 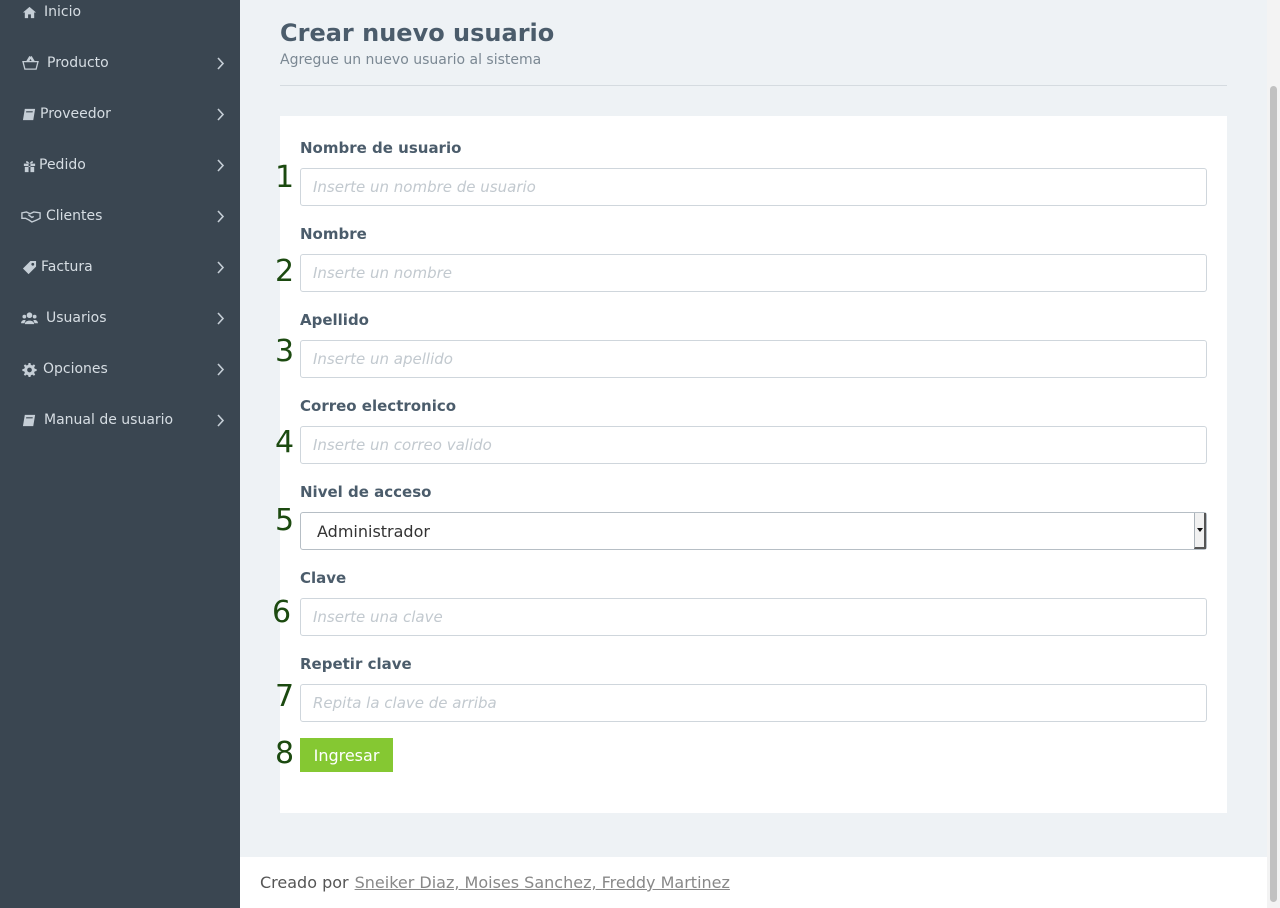 What do you see at coordinates (285, 753) in the screenshot?
I see `step-number-8: 8` at bounding box center [285, 753].